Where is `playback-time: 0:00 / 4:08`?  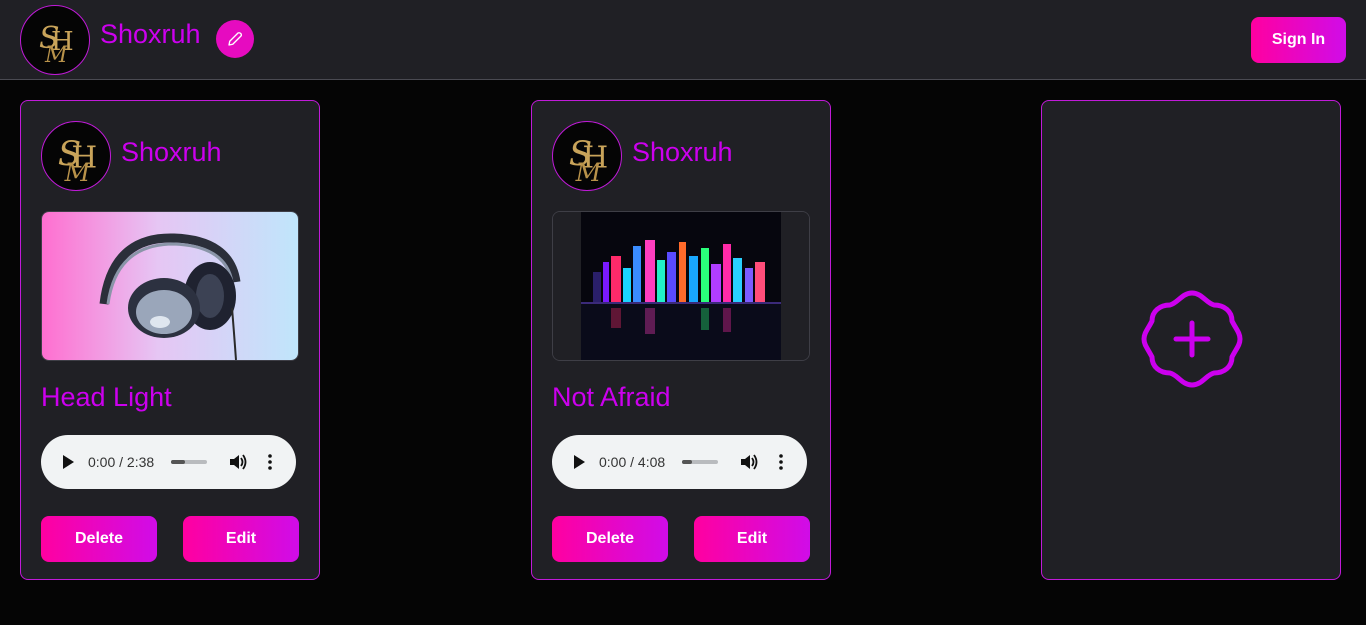 playback-time: 0:00 / 4:08 is located at coordinates (632, 462).